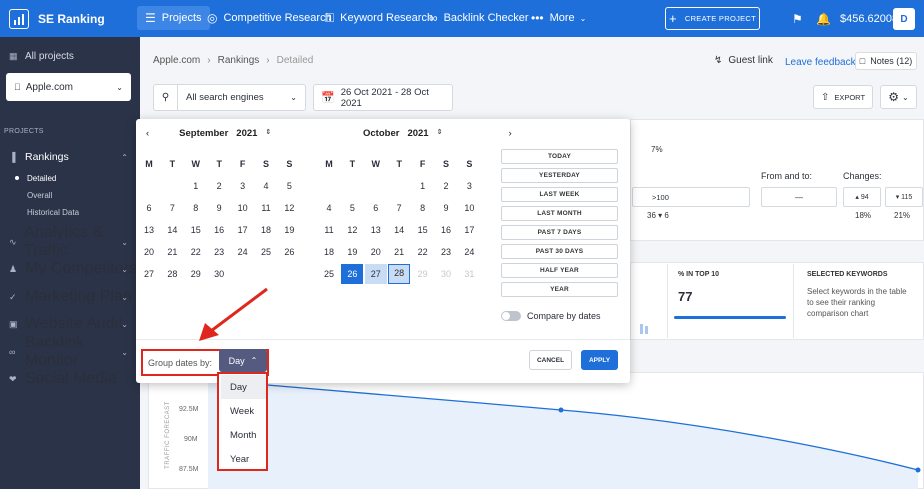  I want to click on cancel-button: CANCEL, so click(550, 360).